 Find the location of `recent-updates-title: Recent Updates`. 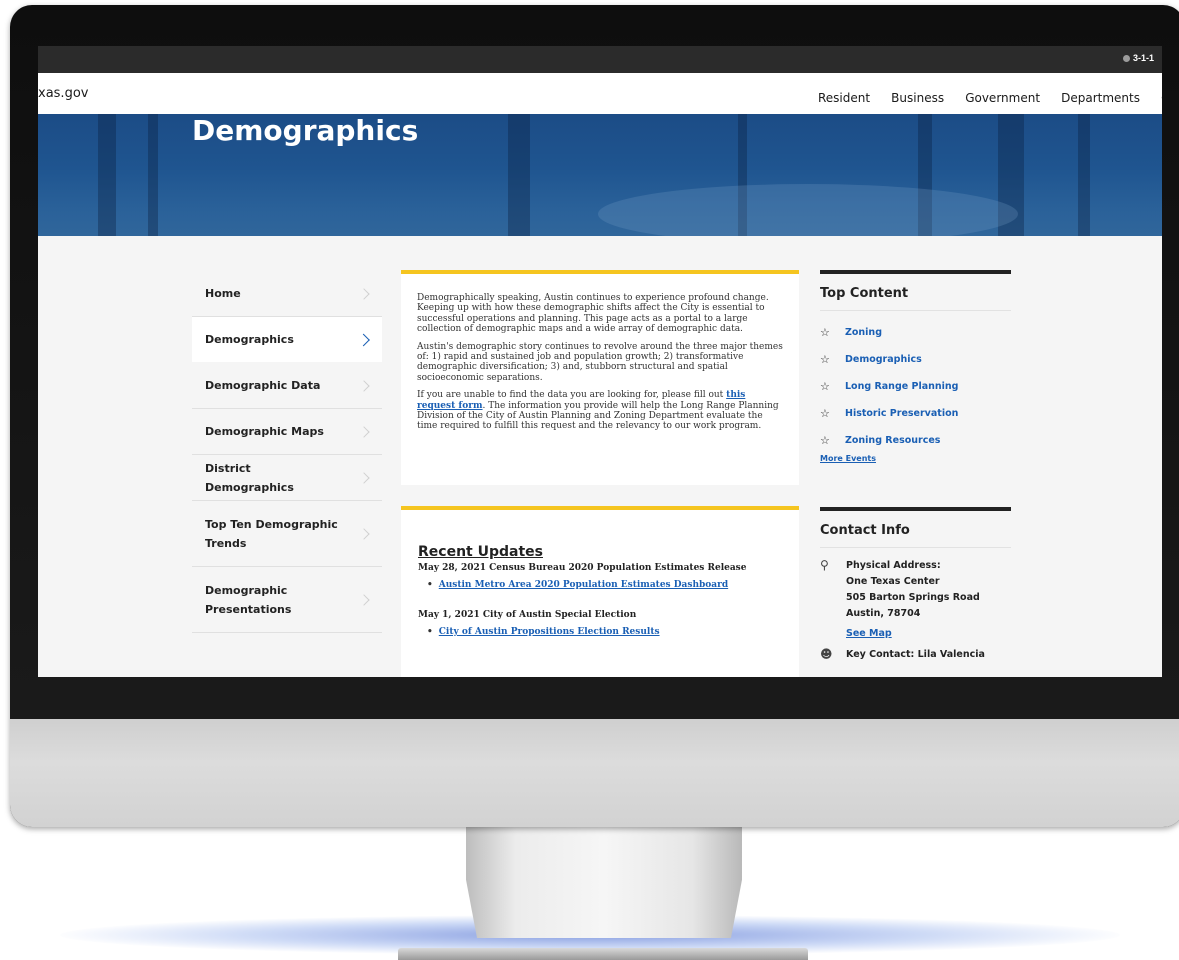

recent-updates-title: Recent Updates is located at coordinates (480, 552).